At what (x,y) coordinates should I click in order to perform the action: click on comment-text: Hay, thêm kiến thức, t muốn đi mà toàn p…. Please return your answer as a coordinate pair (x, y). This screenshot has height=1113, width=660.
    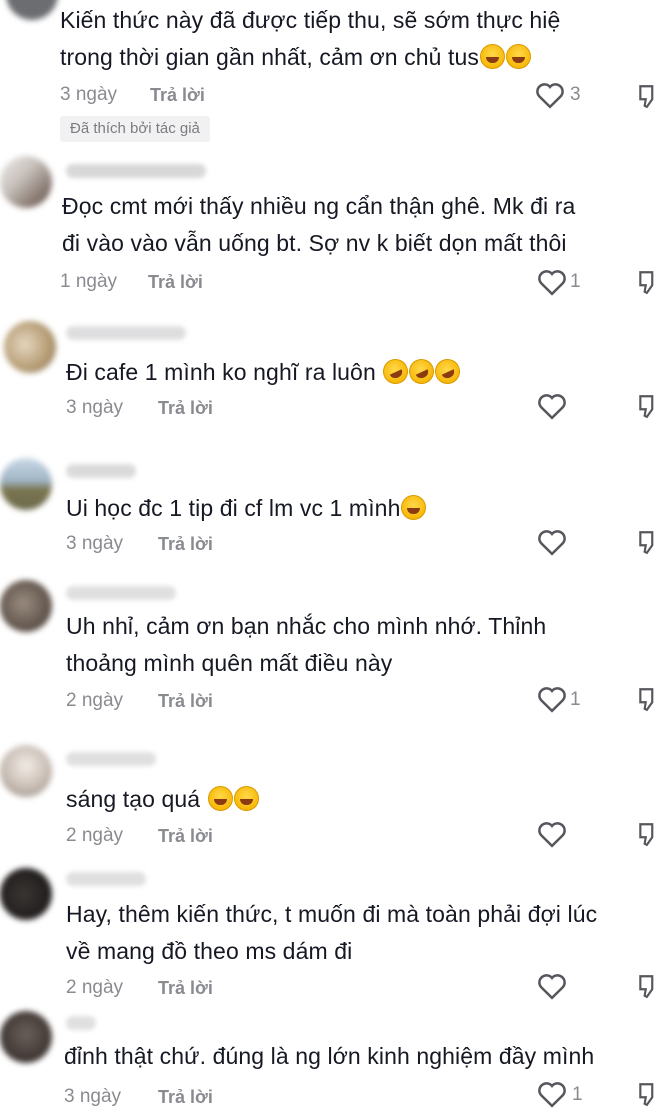
    Looking at the image, I should click on (332, 932).